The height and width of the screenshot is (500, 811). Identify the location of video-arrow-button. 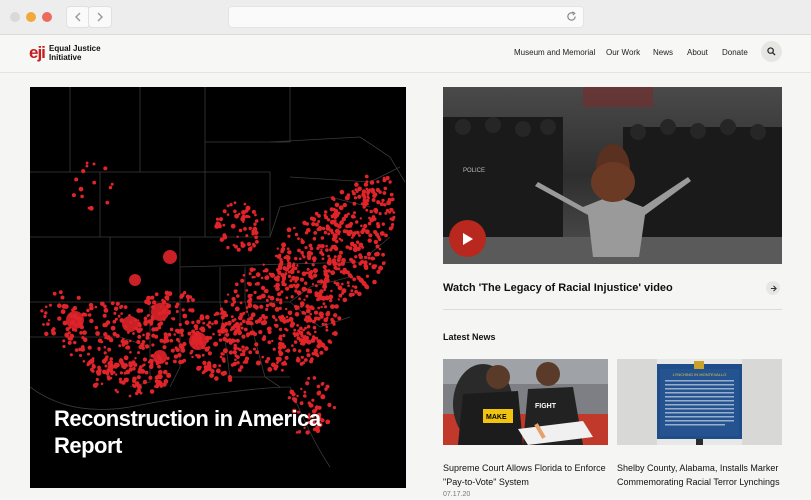
(773, 288).